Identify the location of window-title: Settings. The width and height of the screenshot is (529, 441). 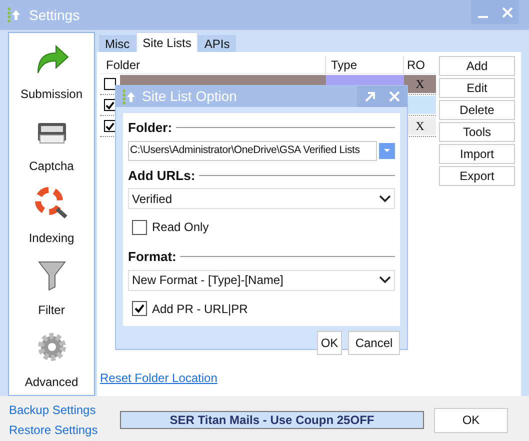
(54, 15).